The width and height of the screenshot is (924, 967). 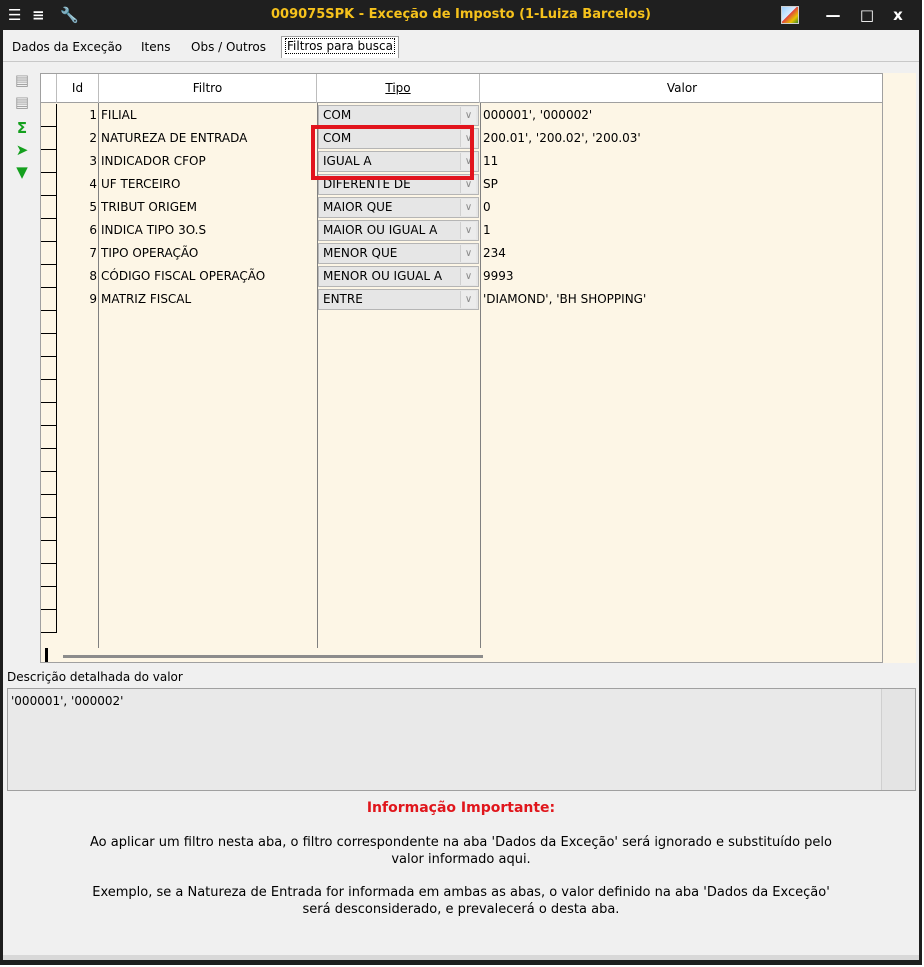 I want to click on tipo-combo: MAIOR OU IGUAL A ∨, so click(x=398, y=230).